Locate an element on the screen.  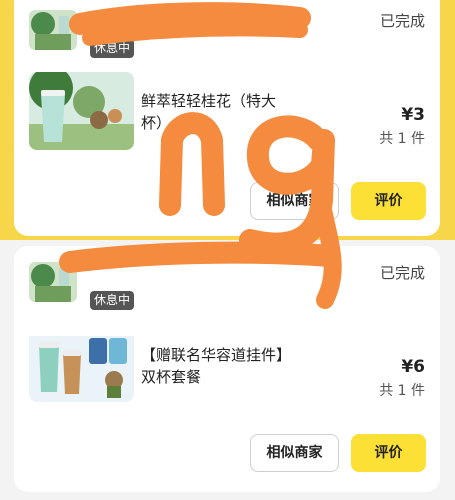
price: ¥6 is located at coordinates (413, 367).